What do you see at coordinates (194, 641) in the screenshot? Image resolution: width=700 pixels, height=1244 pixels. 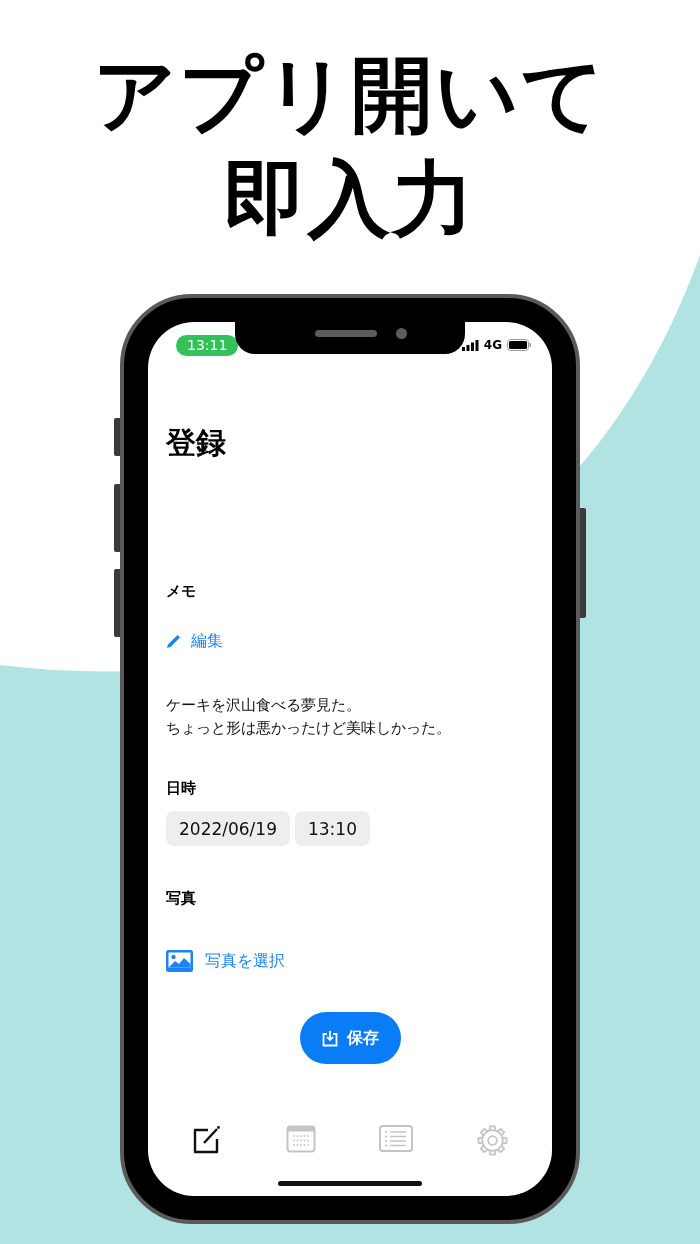 I see `edit-link: 編集` at bounding box center [194, 641].